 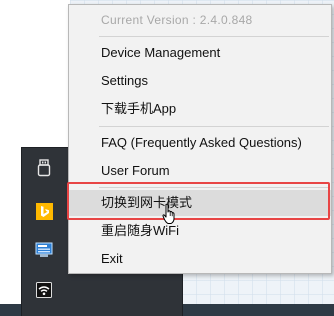 What do you see at coordinates (200, 109) in the screenshot?
I see `download-app-item: 下载手机App` at bounding box center [200, 109].